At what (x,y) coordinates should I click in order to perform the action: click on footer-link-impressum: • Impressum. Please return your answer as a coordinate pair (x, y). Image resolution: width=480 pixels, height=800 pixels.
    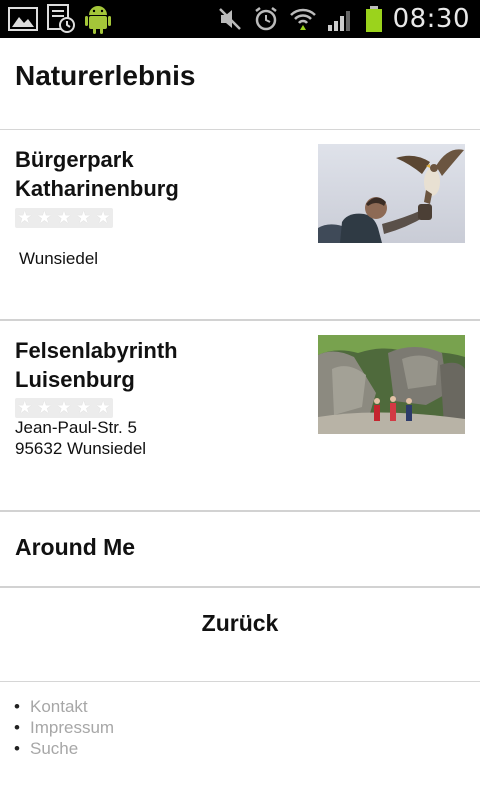
    Looking at the image, I should click on (240, 727).